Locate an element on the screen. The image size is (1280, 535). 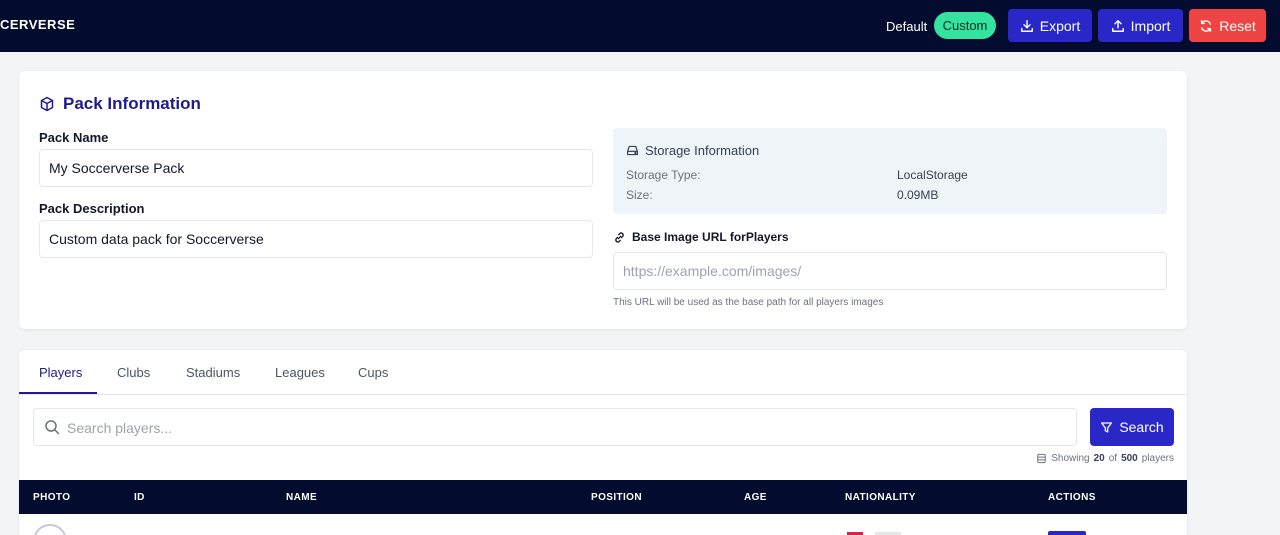
link-icon is located at coordinates (619, 237).